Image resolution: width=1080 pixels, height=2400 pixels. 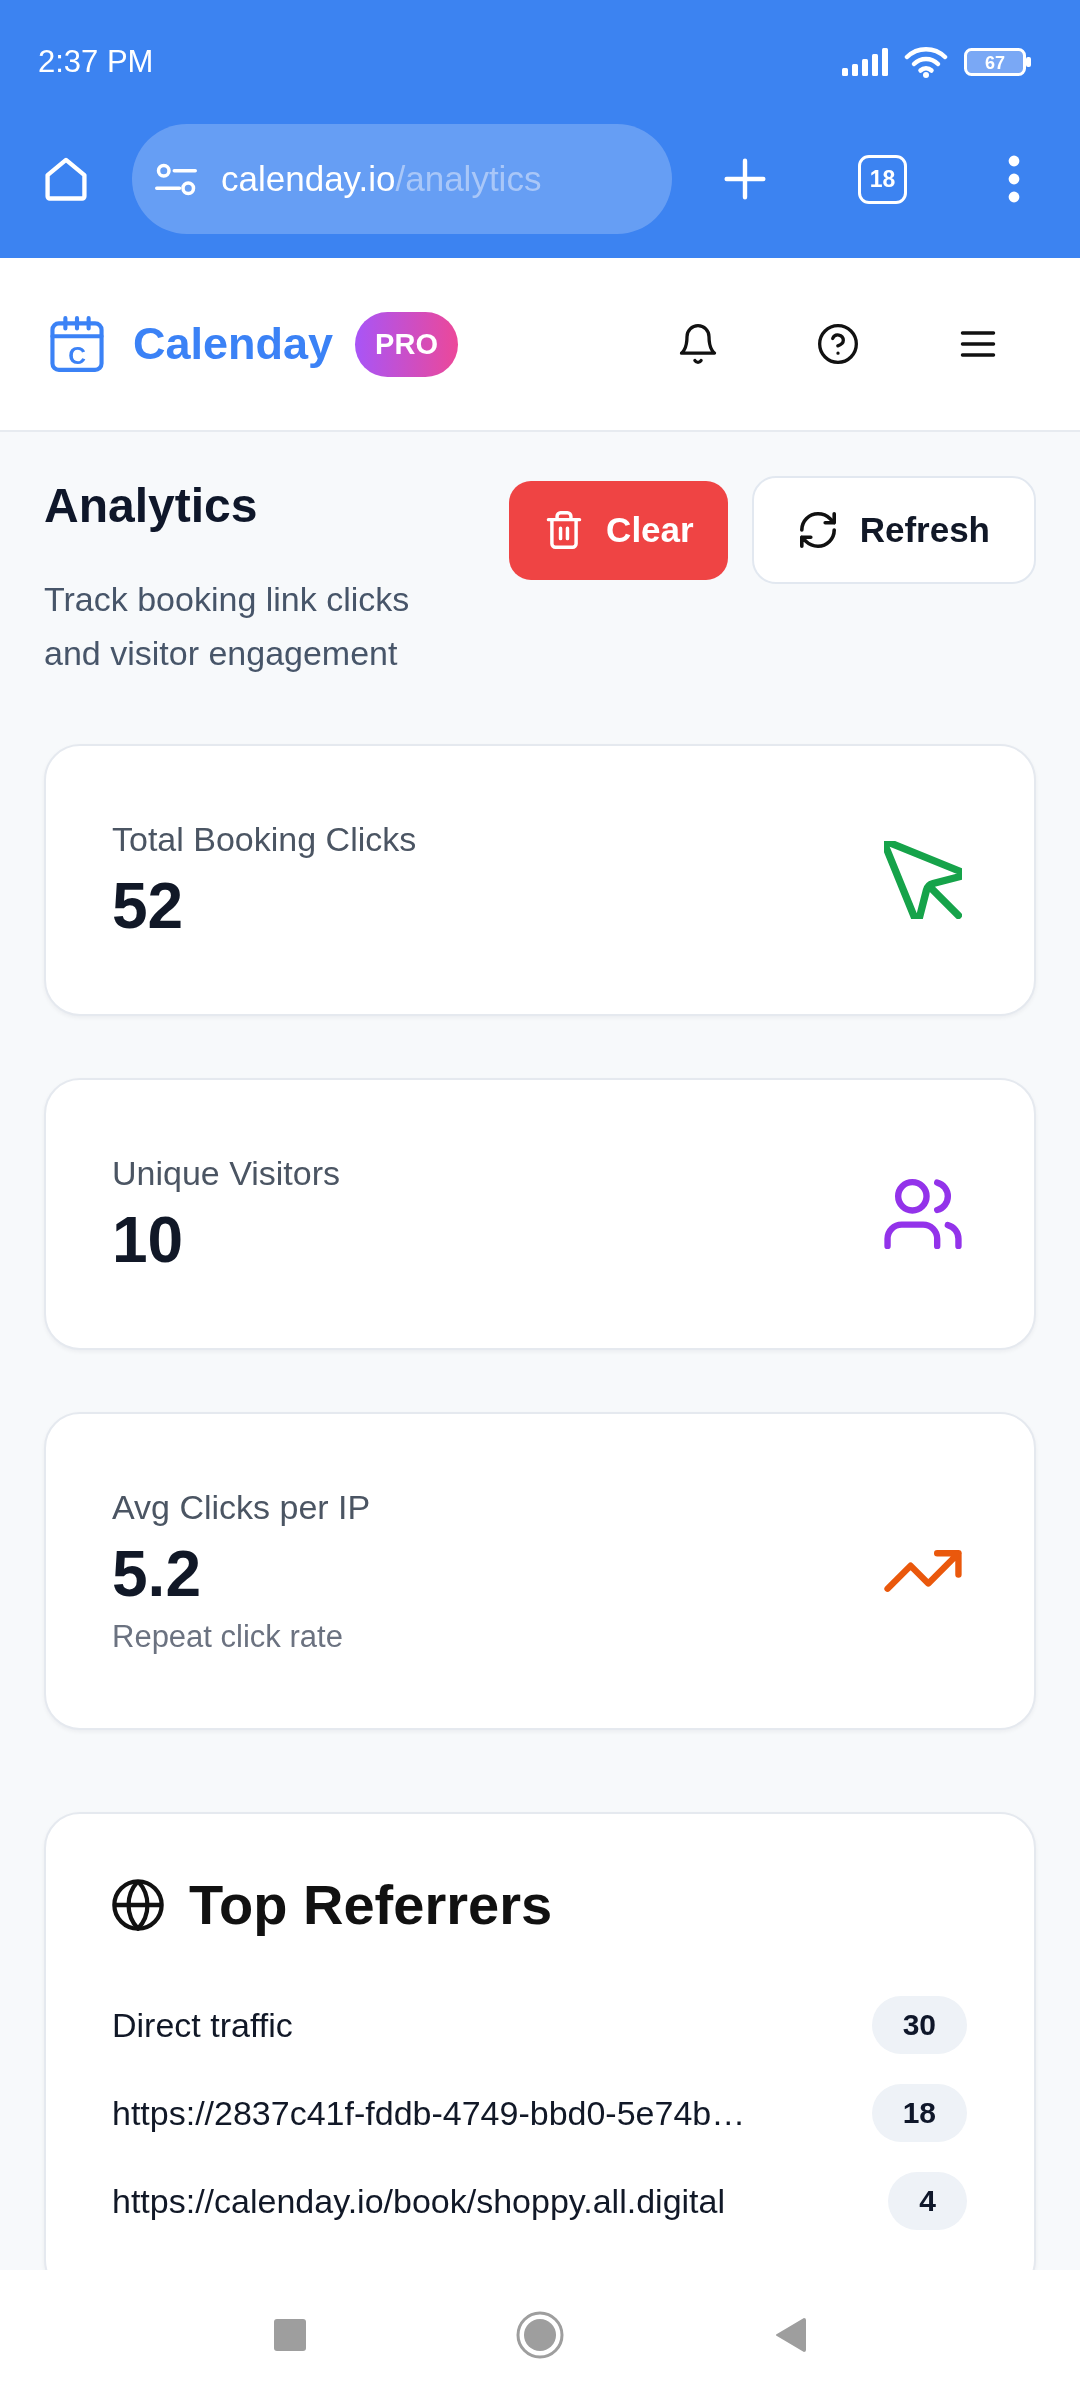 What do you see at coordinates (618, 530) in the screenshot?
I see `clear-button: Clear` at bounding box center [618, 530].